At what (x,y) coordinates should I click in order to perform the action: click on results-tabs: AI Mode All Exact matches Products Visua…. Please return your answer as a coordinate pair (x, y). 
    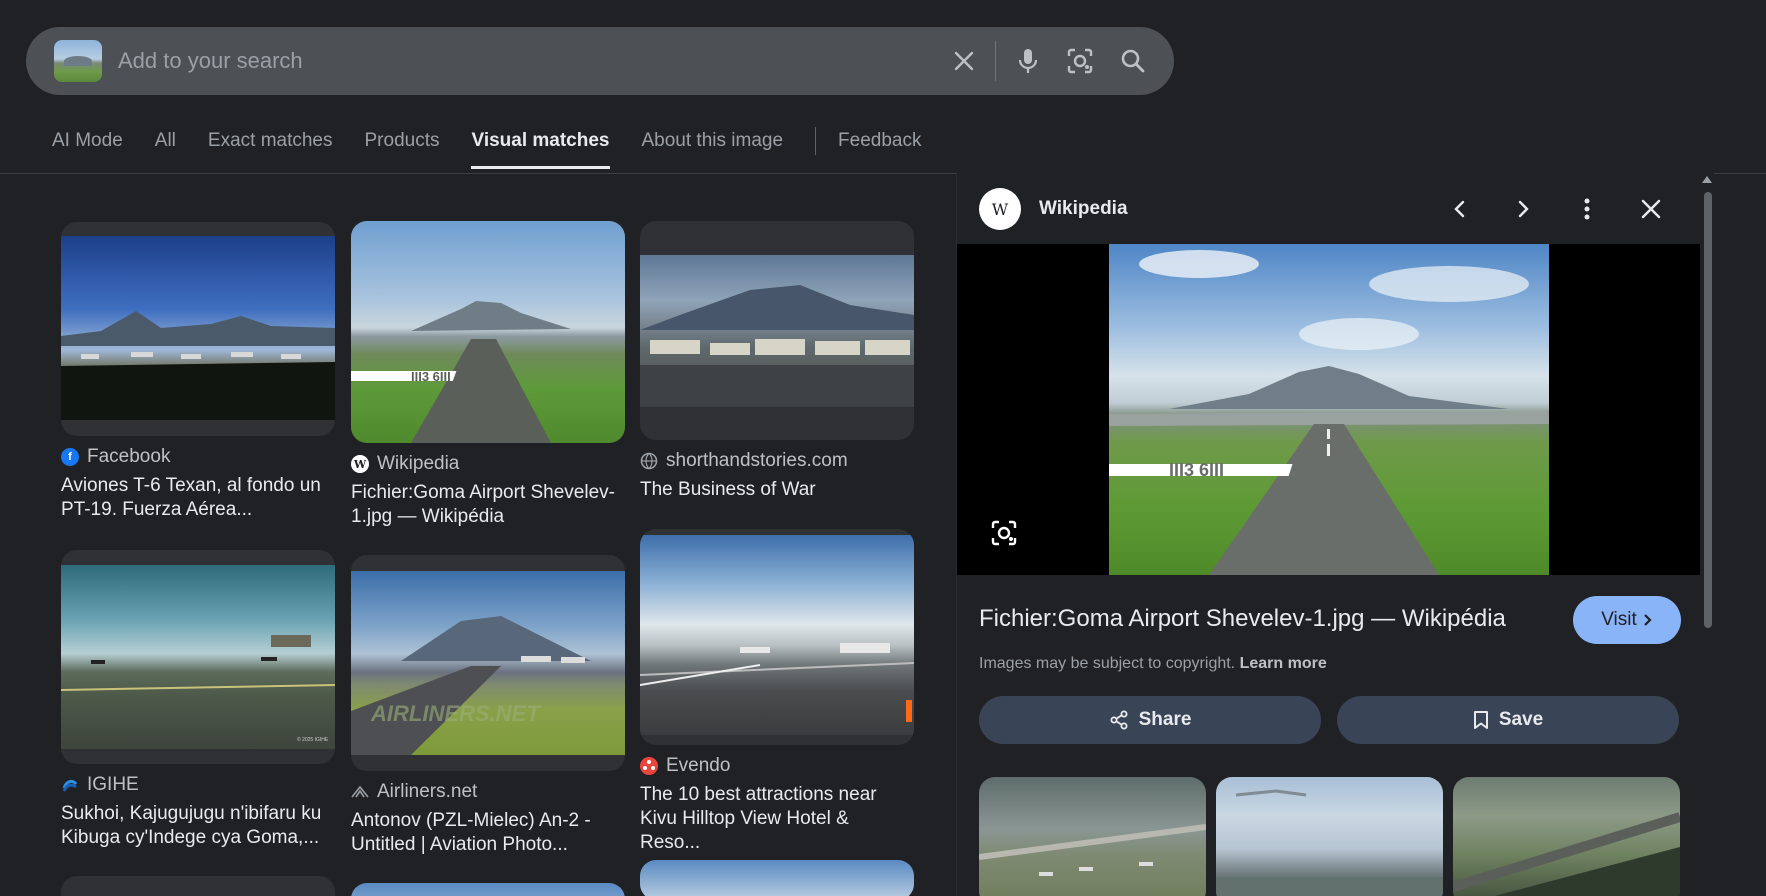
    Looking at the image, I should click on (502, 150).